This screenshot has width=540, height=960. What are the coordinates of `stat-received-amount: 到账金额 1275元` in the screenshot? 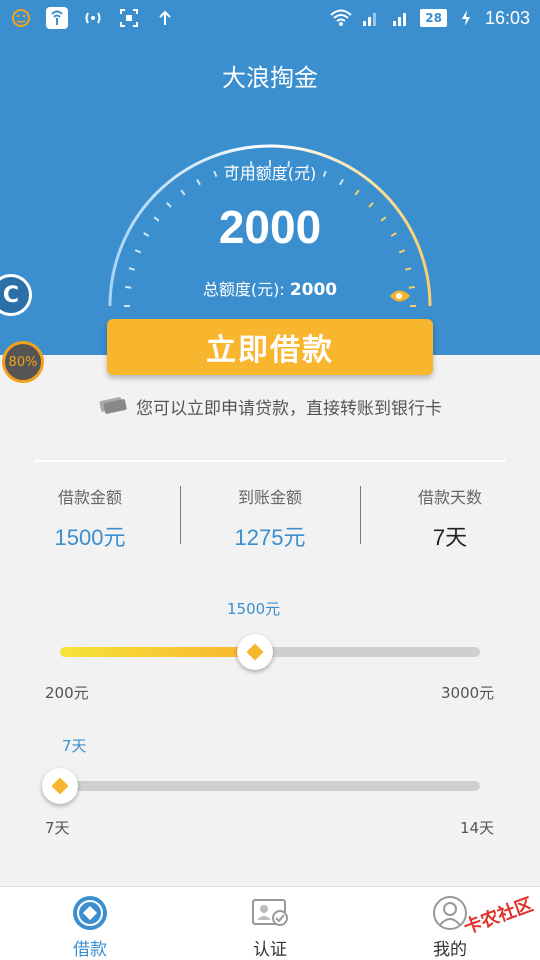 It's located at (270, 514).